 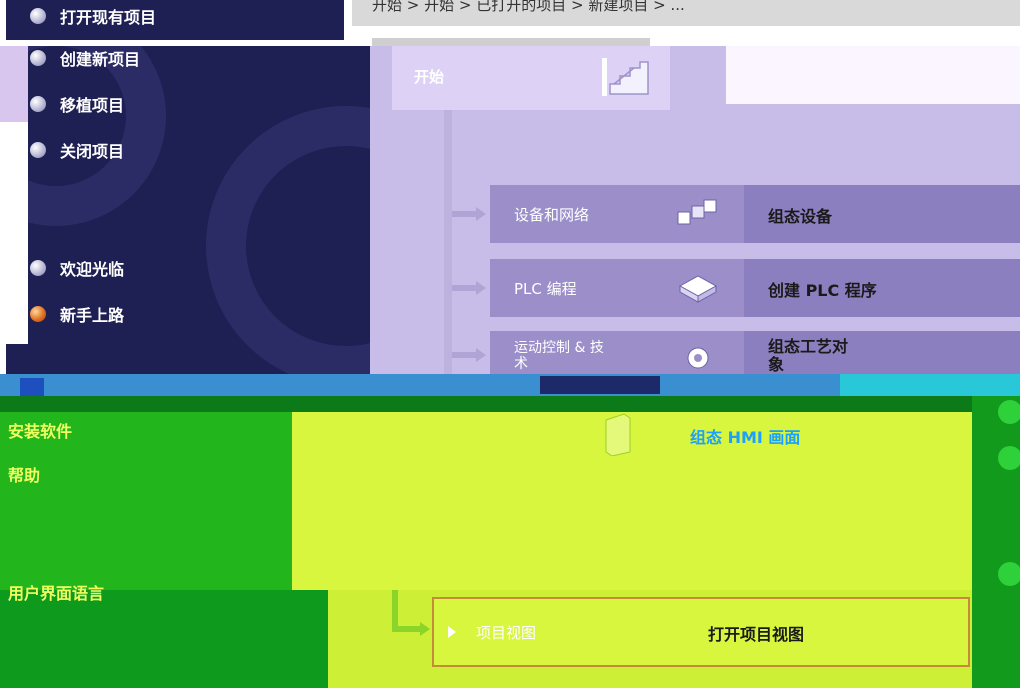 I want to click on sidebar-item-close: 关闭项目, so click(x=77, y=150).